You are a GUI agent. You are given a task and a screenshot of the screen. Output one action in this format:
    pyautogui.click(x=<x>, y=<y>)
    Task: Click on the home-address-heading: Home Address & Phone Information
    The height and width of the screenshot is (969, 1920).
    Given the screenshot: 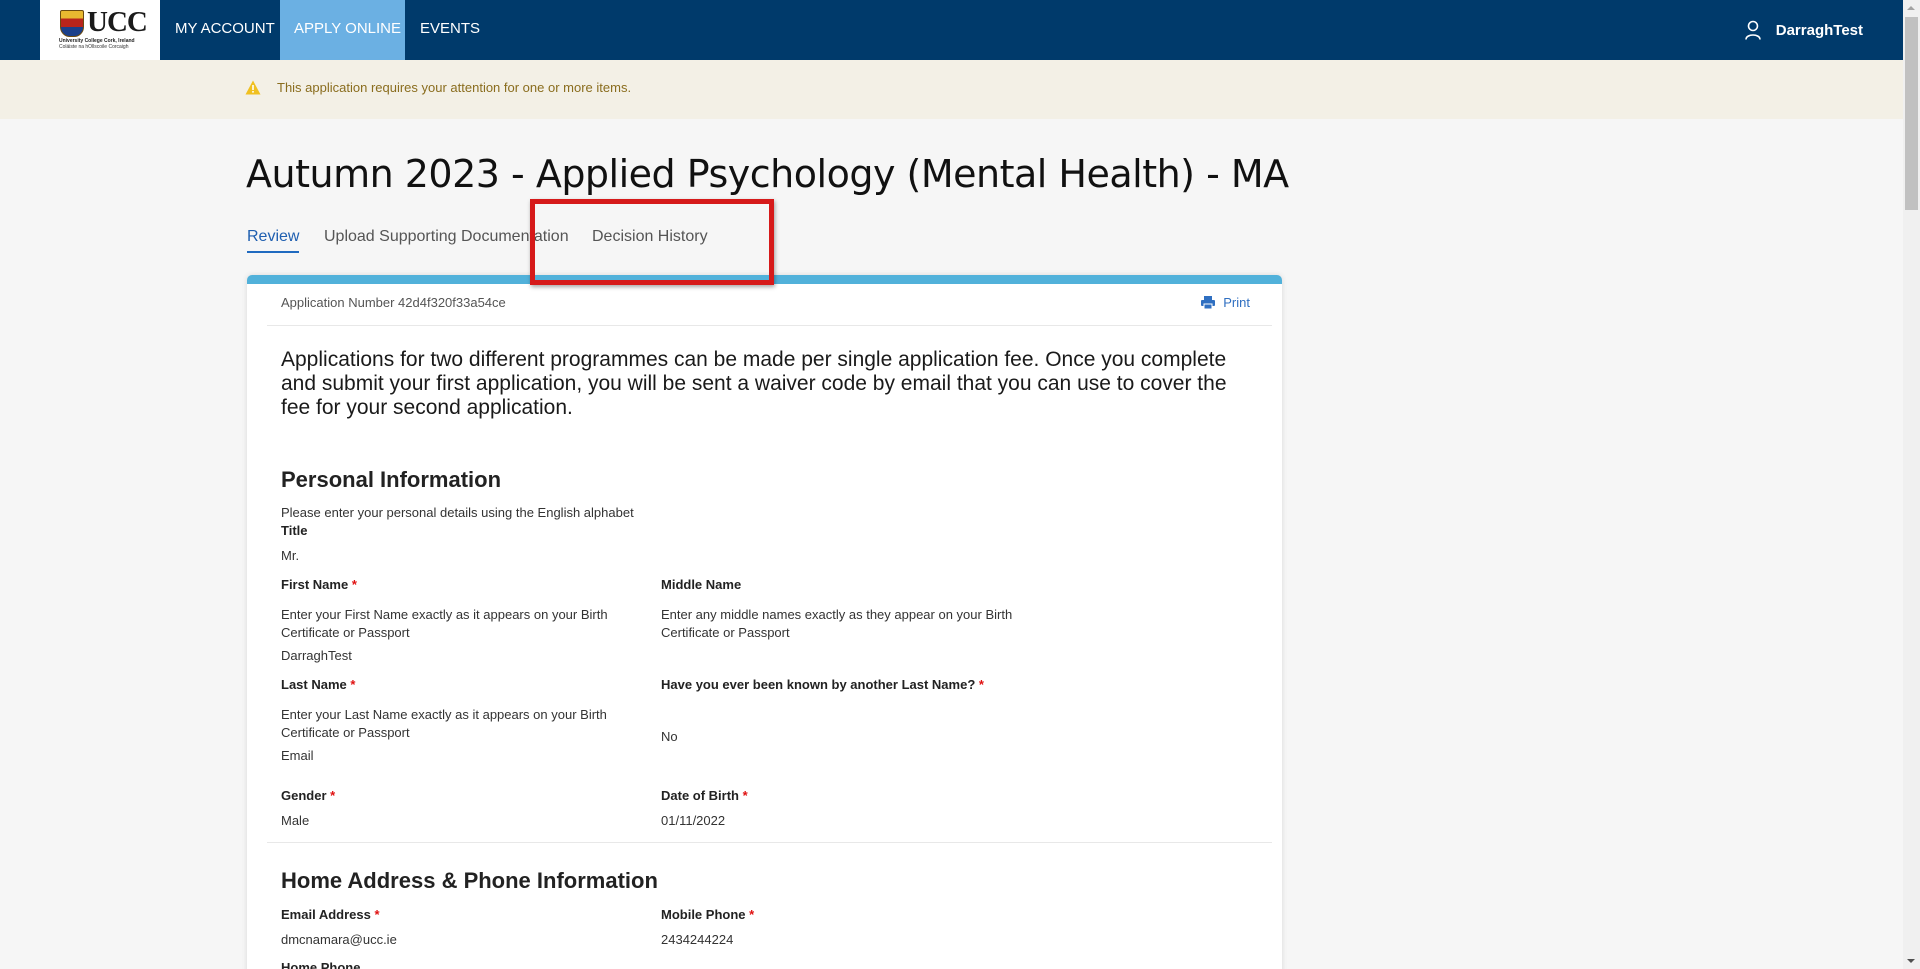 What is the action you would take?
    pyautogui.click(x=469, y=880)
    